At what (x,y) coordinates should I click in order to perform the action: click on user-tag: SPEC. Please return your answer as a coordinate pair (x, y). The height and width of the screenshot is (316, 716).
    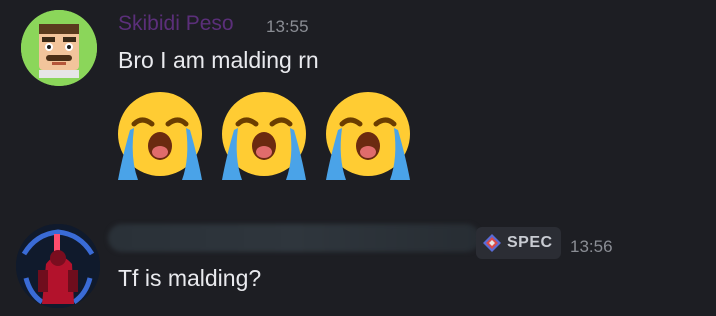
    Looking at the image, I should click on (518, 243).